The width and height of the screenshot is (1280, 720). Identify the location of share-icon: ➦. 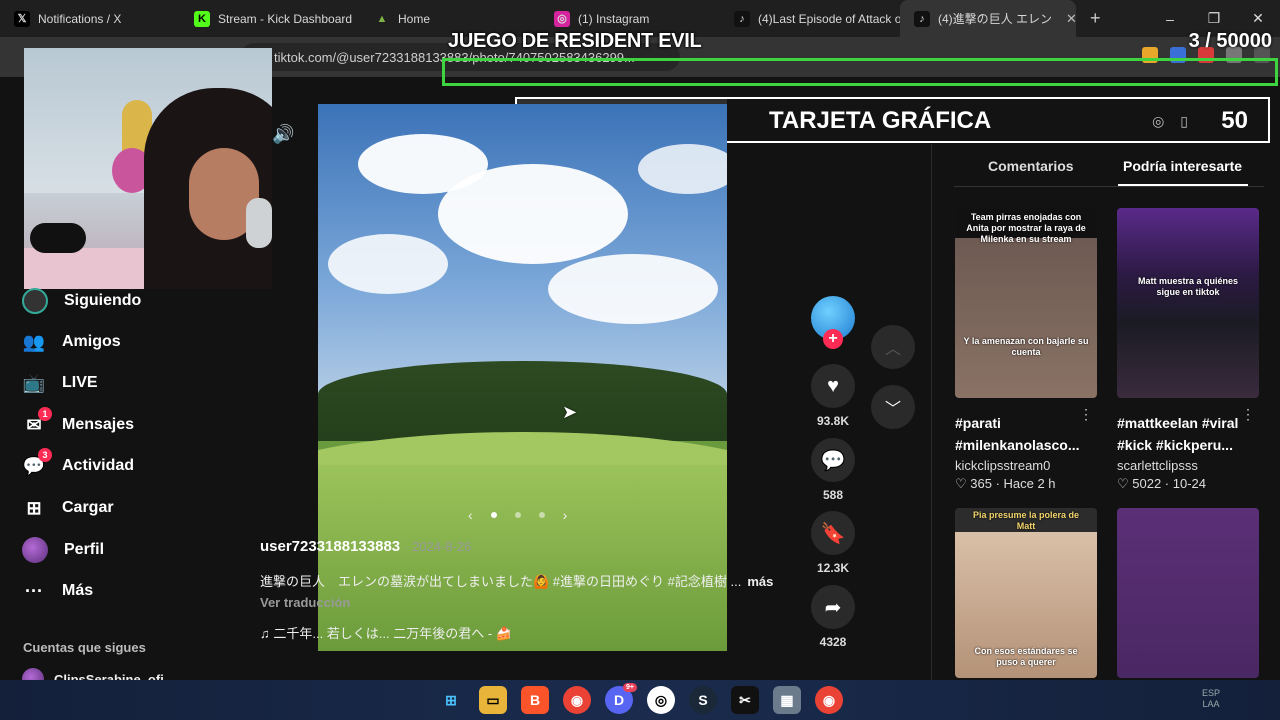
(833, 607).